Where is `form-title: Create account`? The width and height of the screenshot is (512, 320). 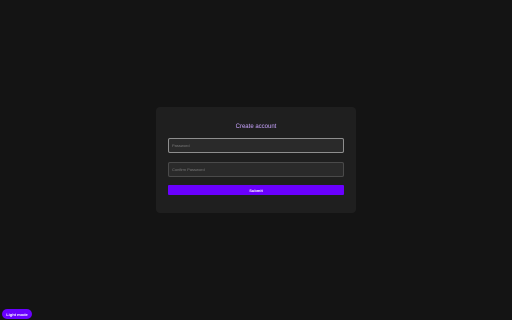 form-title: Create account is located at coordinates (256, 127).